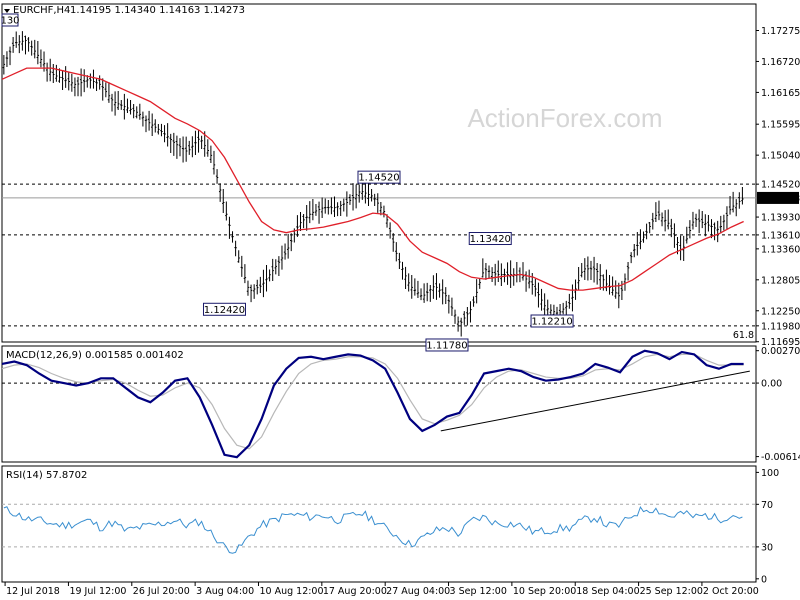 This screenshot has height=600, width=800. I want to click on rsi-line, so click(373, 530).